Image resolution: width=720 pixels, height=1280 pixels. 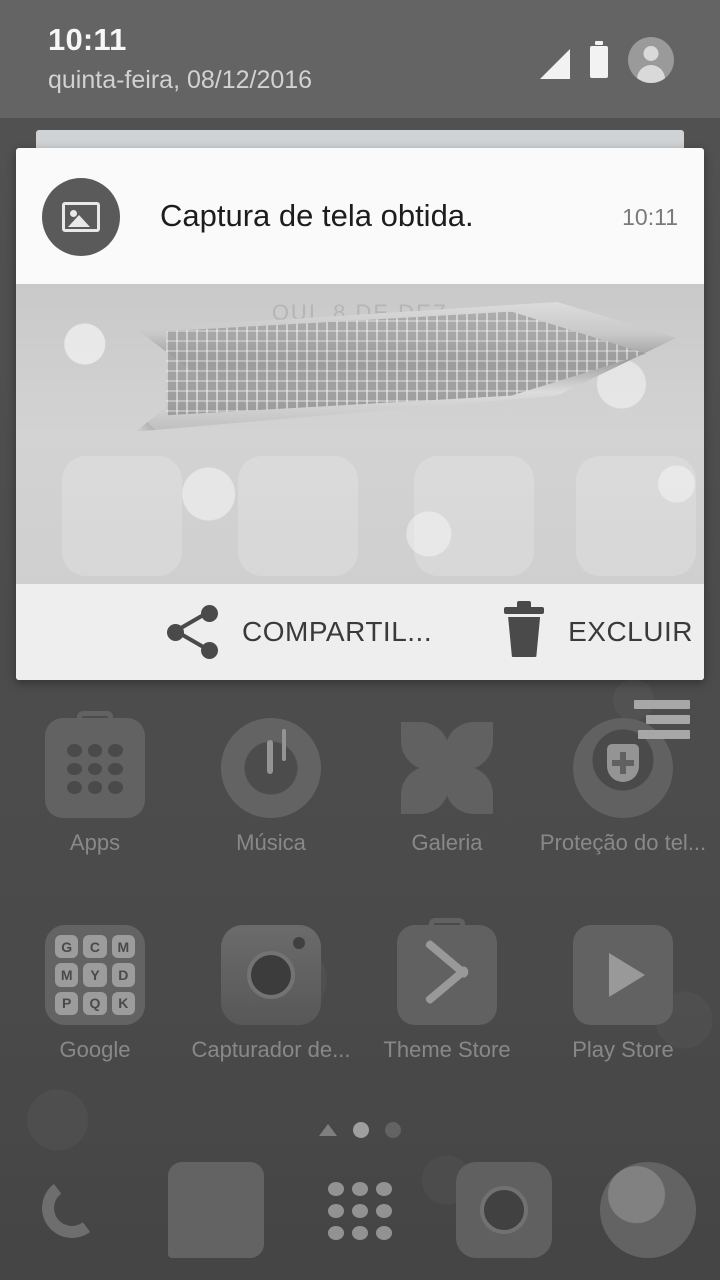 I want to click on delete-button: EXCLUIR, so click(x=597, y=632).